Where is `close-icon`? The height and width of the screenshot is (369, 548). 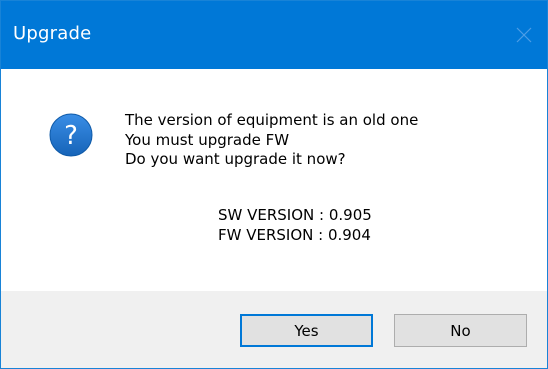 close-icon is located at coordinates (524, 35).